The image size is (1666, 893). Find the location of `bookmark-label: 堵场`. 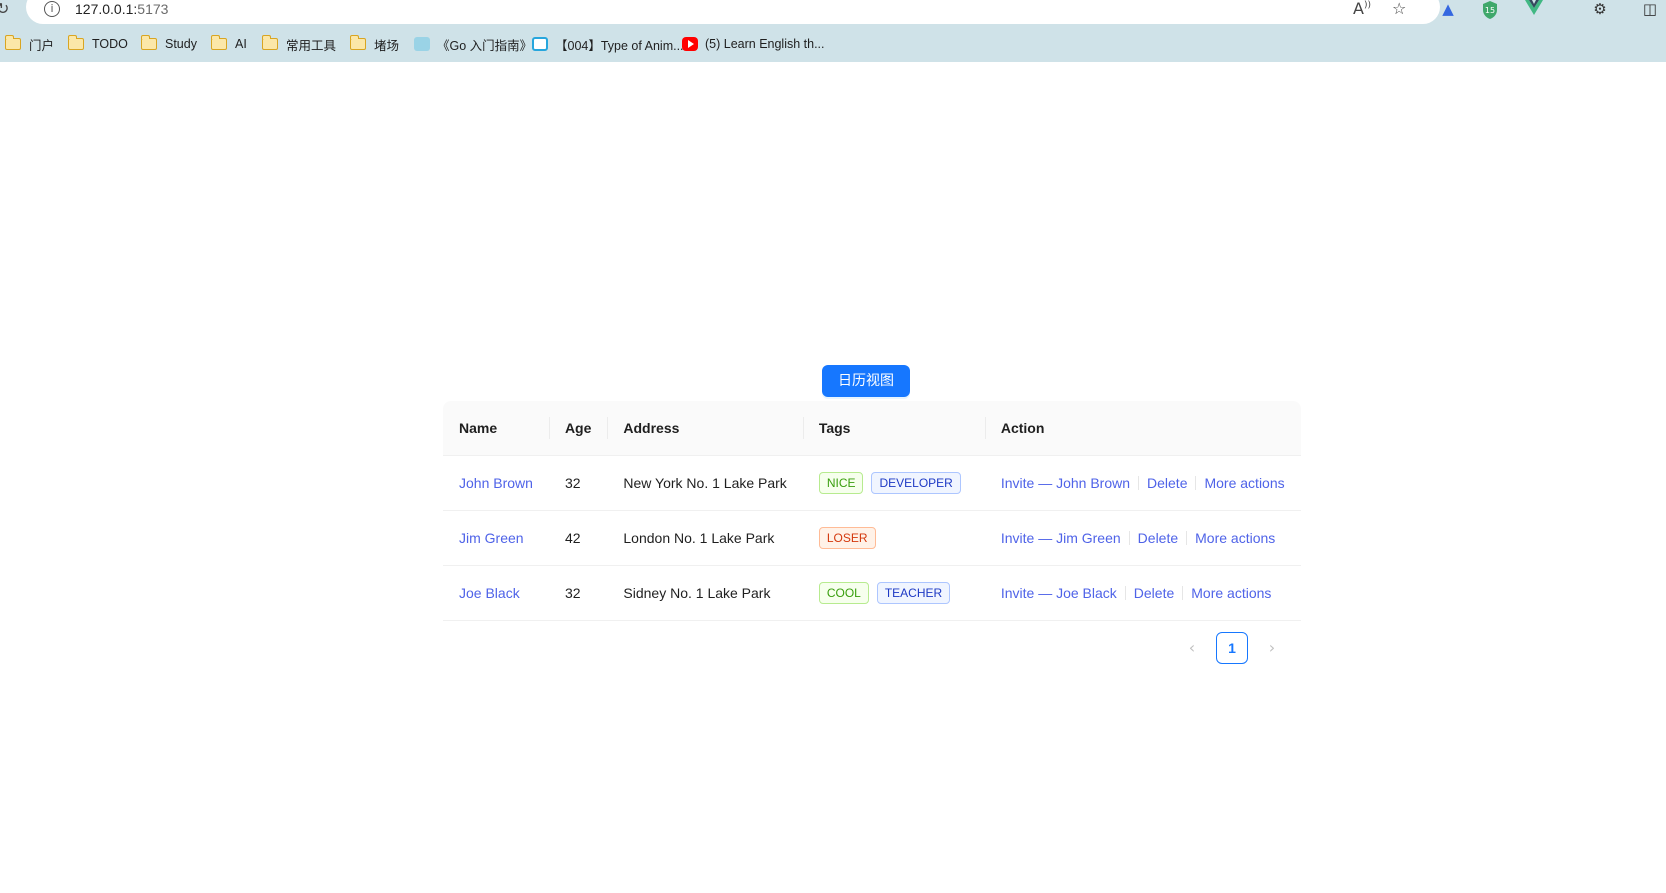

bookmark-label: 堵场 is located at coordinates (387, 45).